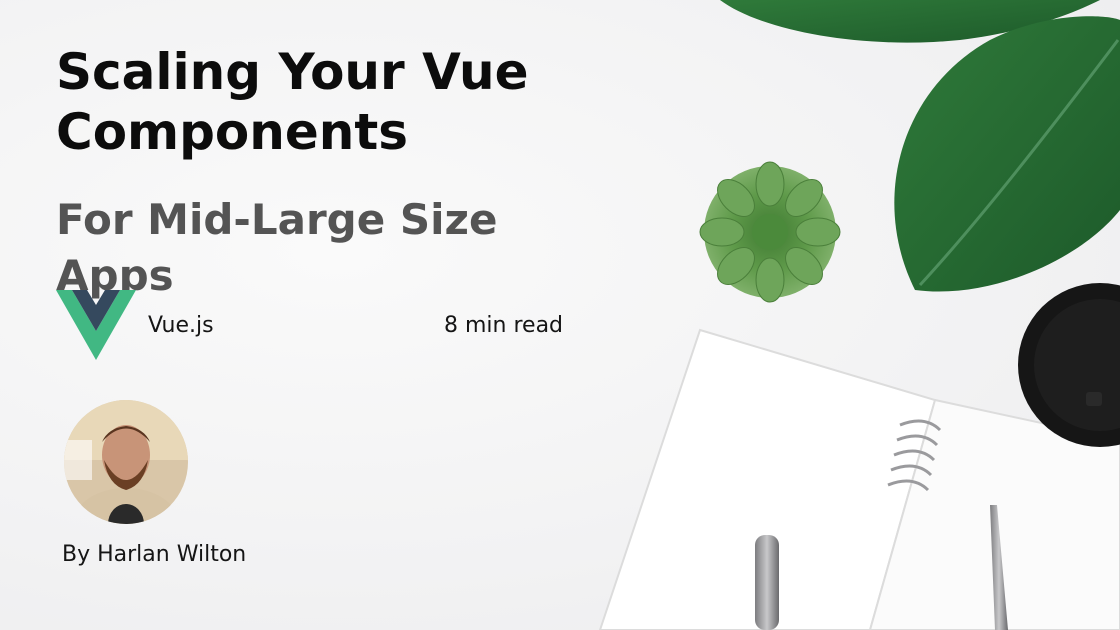  I want to click on article-subtitle: For Mid-Large Size Apps, so click(277, 247).